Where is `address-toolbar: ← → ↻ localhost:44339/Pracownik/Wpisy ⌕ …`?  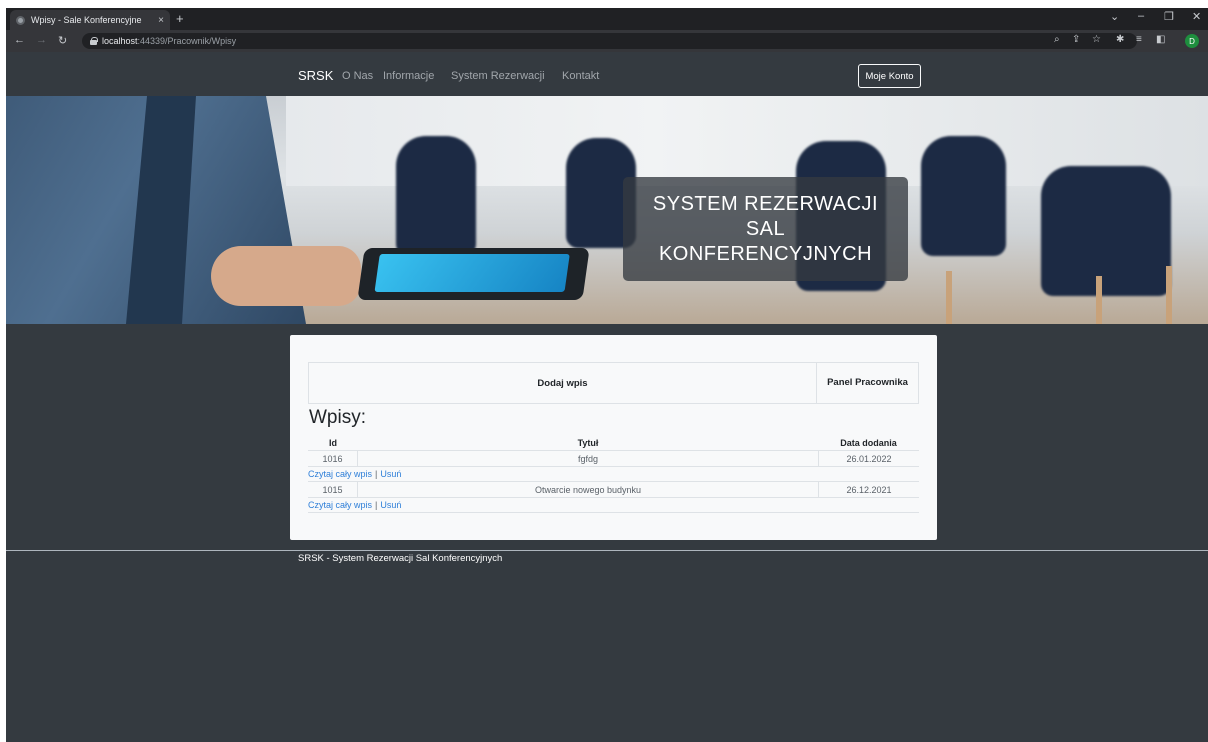
address-toolbar: ← → ↻ localhost:44339/Pracownik/Wpisy ⌕ … is located at coordinates (607, 41).